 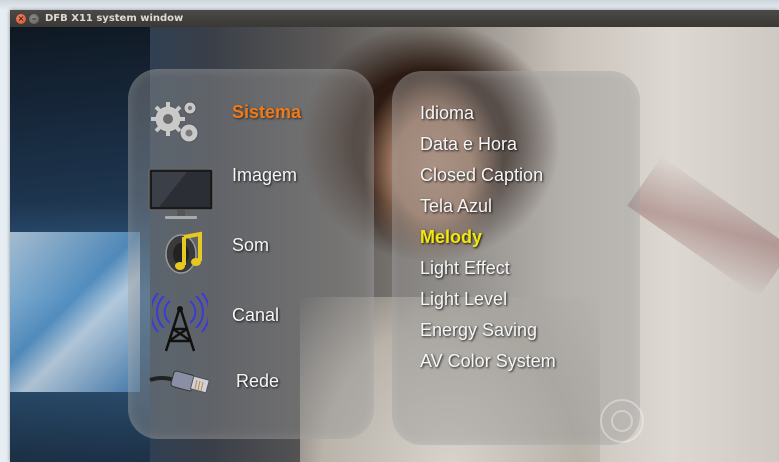 I want to click on antenna-tower-icon, so click(x=180, y=322).